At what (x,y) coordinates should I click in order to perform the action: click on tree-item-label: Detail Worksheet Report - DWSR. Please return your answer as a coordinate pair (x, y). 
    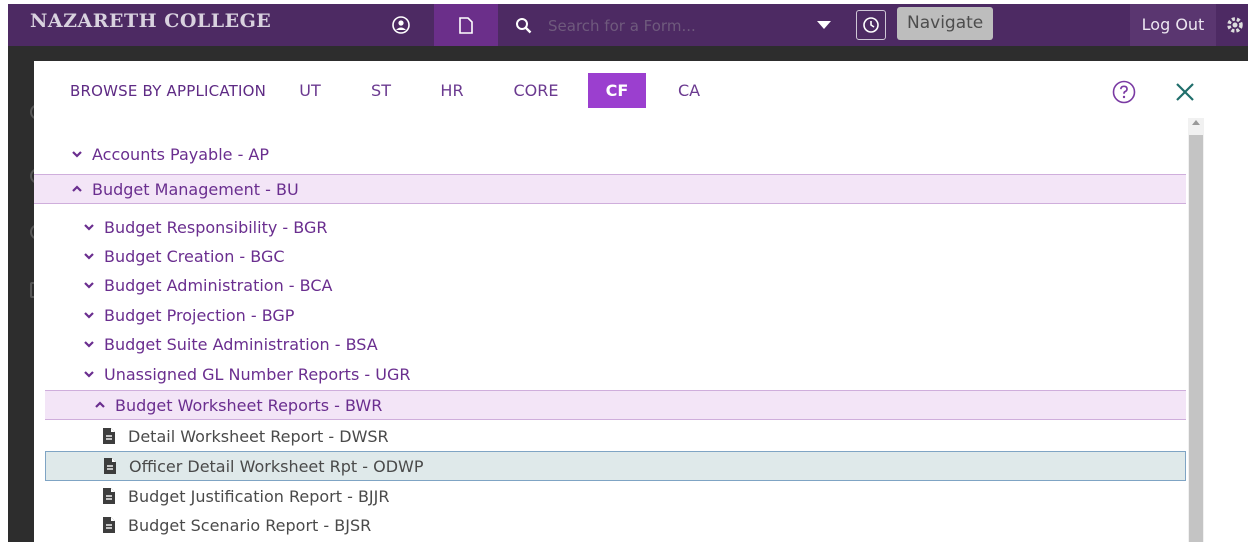
    Looking at the image, I should click on (258, 436).